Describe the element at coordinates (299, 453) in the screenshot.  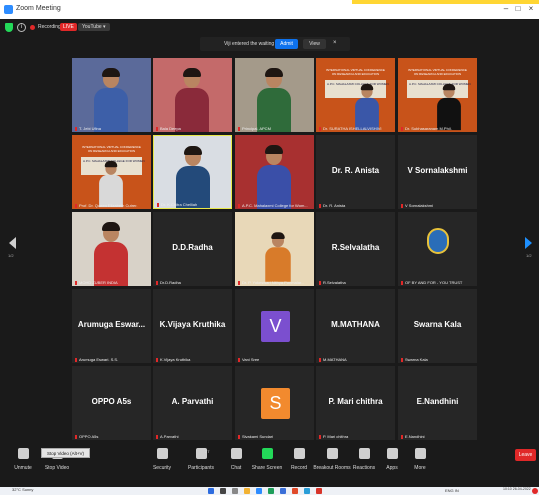
I see `record-icon` at that location.